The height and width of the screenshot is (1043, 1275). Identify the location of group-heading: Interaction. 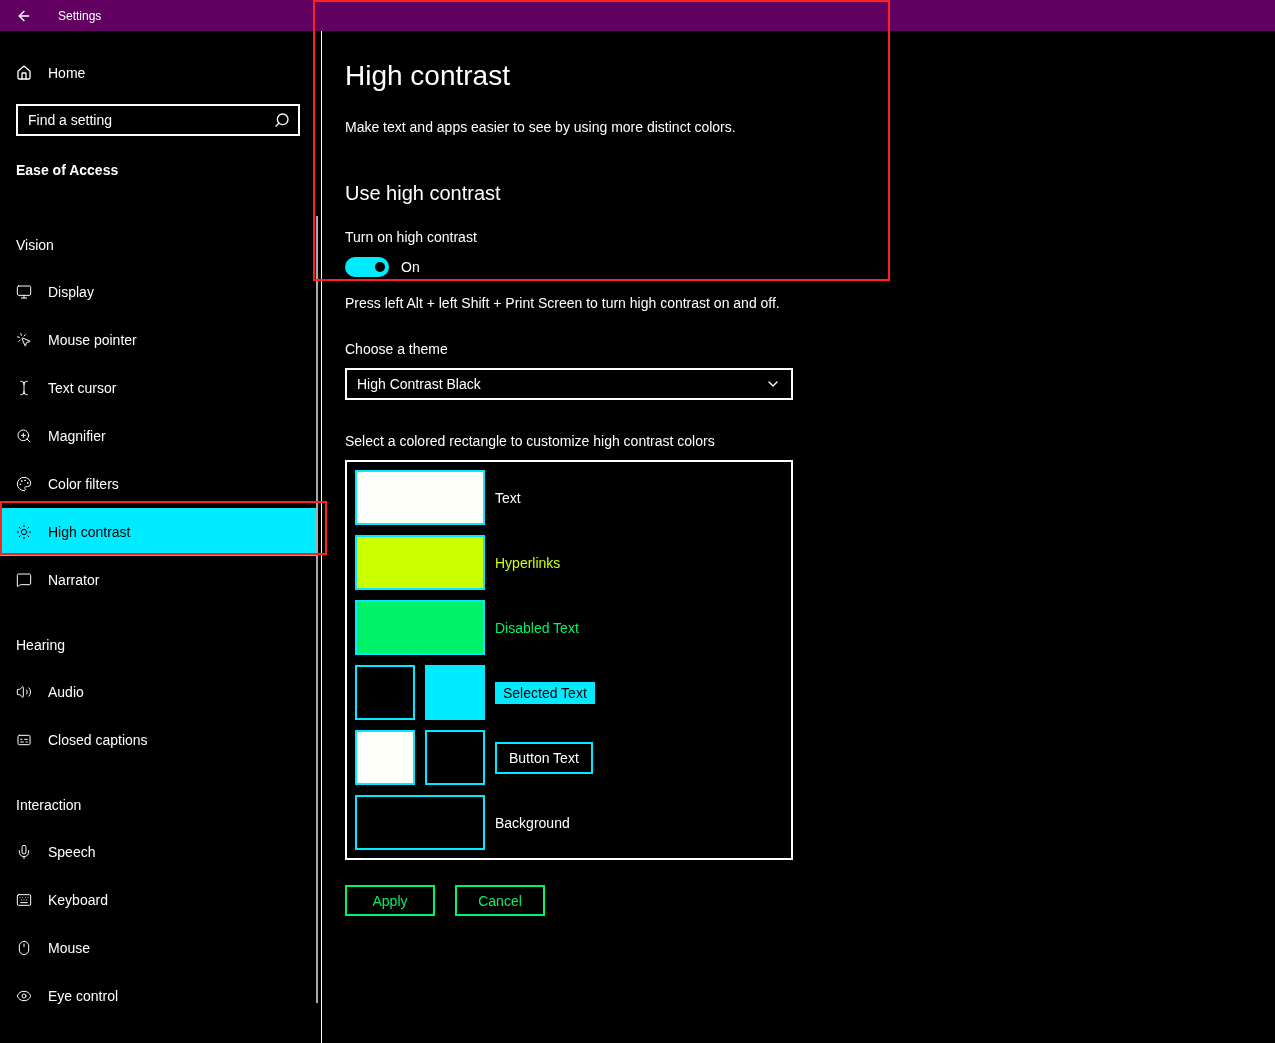
(49, 805).